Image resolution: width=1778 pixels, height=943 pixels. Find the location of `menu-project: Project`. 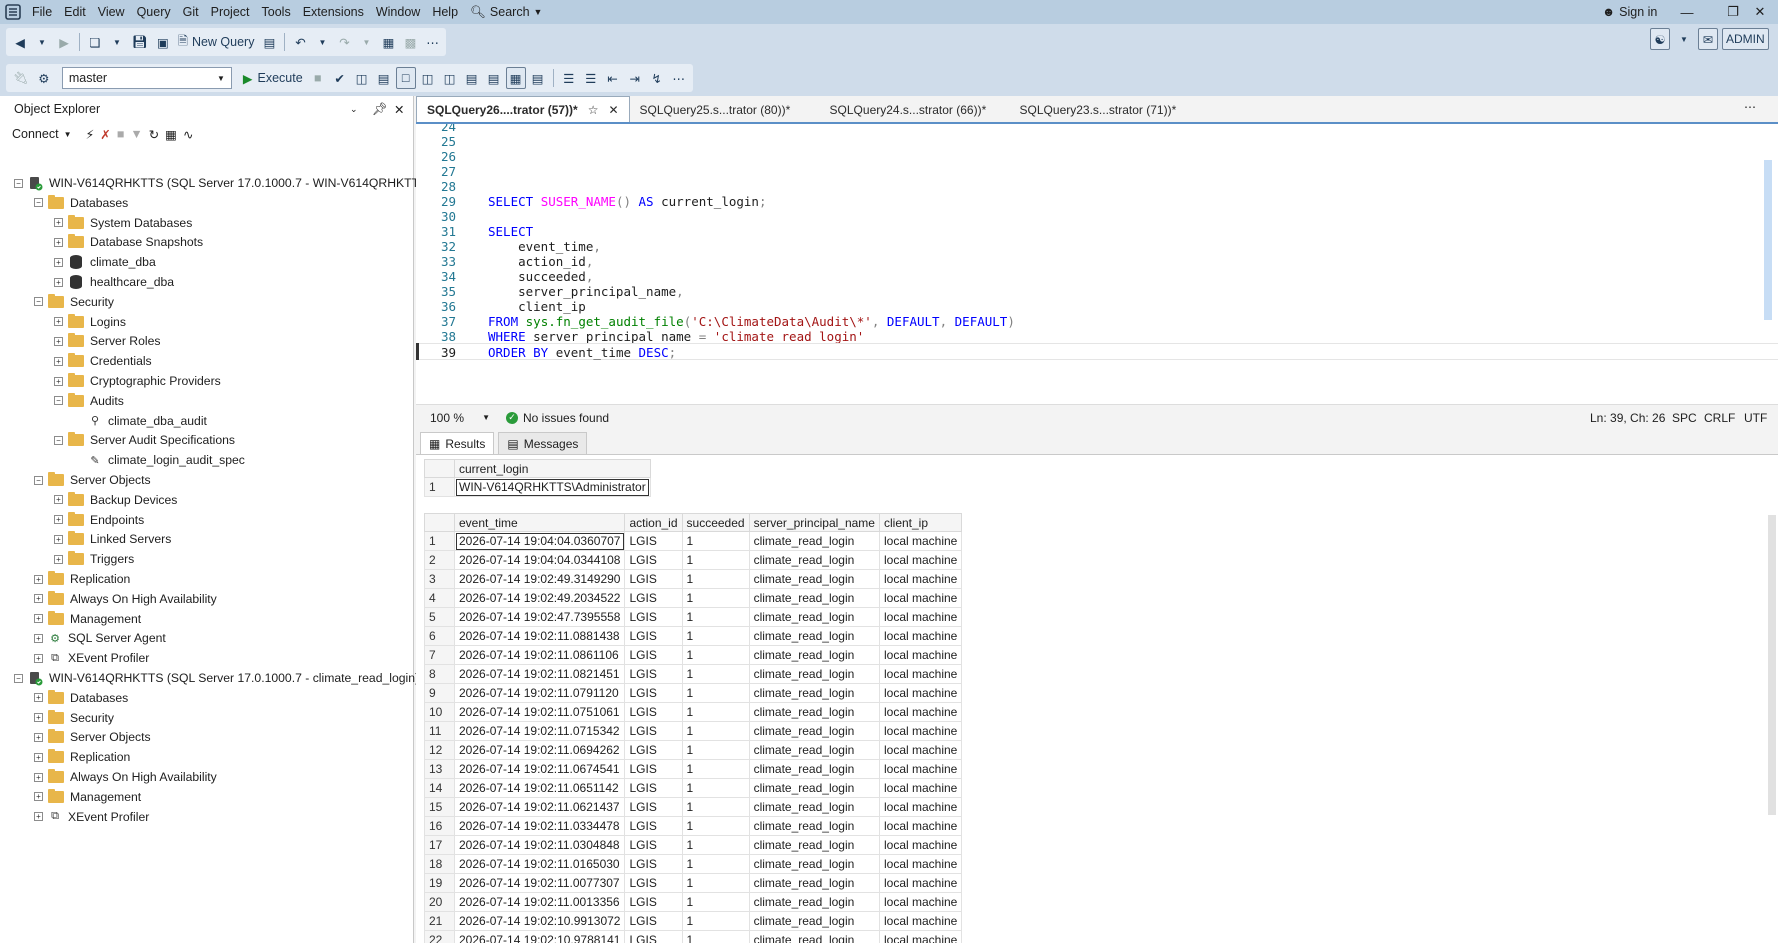

menu-project: Project is located at coordinates (230, 12).